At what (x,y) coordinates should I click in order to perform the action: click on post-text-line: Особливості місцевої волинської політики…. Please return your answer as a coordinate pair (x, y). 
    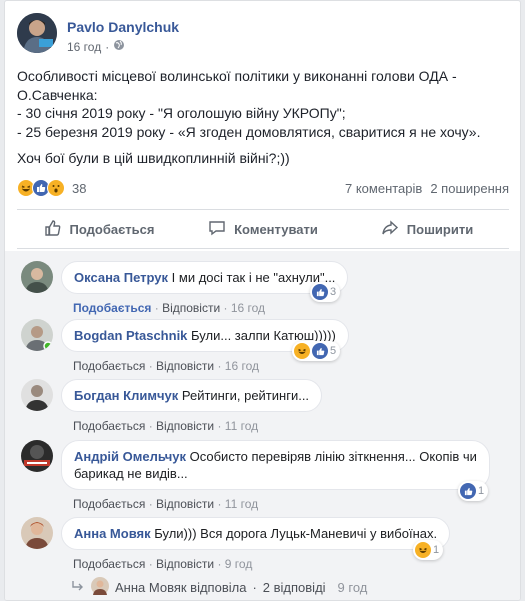
    Looking at the image, I should click on (237, 76).